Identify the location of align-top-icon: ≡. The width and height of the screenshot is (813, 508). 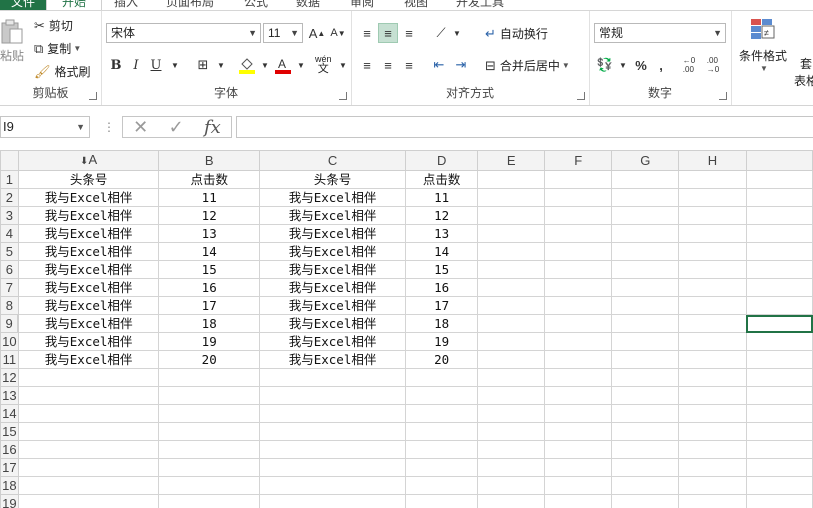
(367, 33).